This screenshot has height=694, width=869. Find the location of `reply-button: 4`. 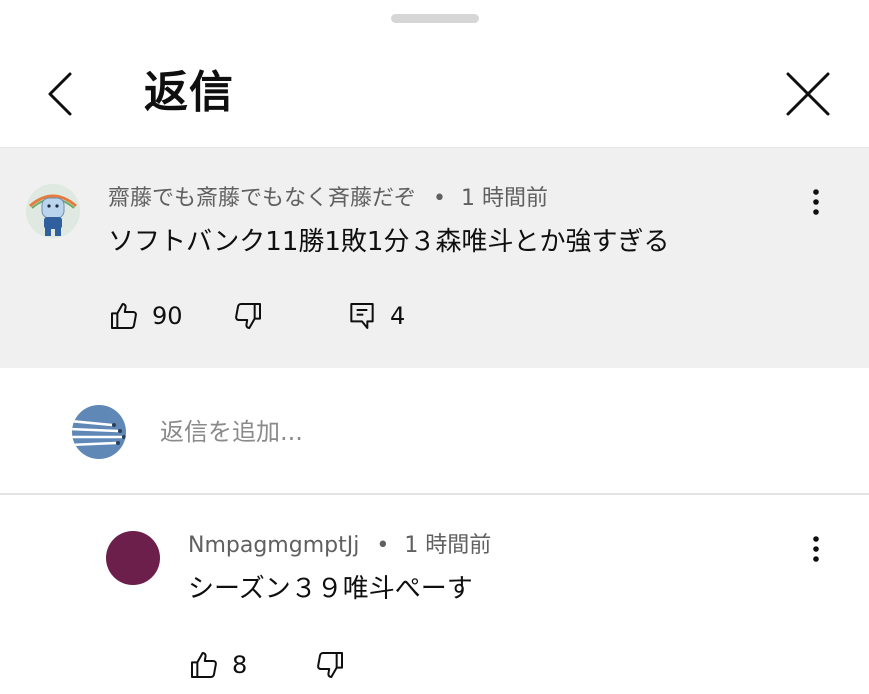

reply-button: 4 is located at coordinates (375, 316).